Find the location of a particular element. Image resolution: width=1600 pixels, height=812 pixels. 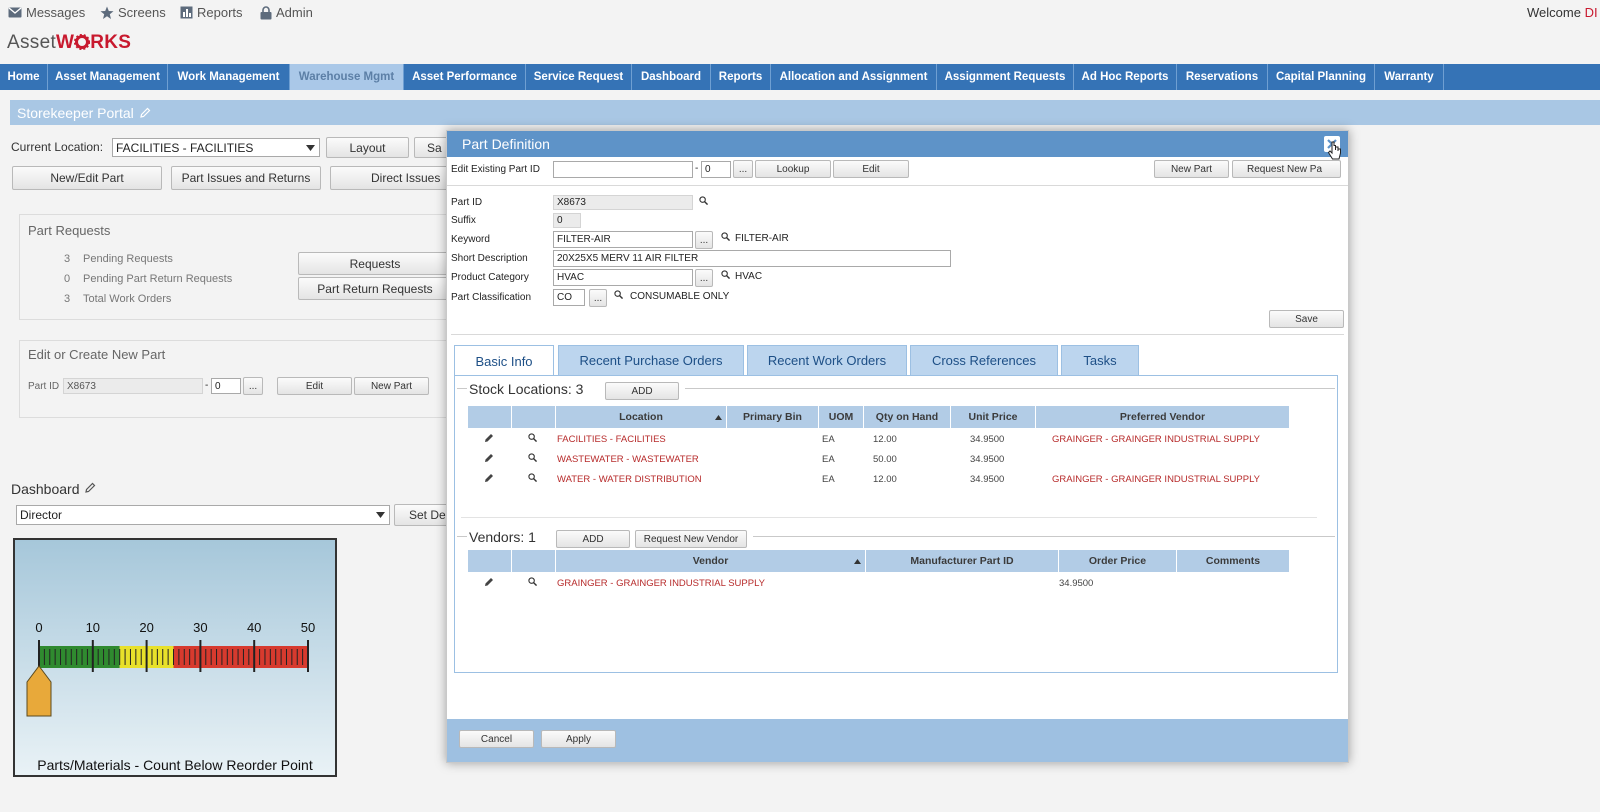

short-description-label: Short Description is located at coordinates (489, 258).